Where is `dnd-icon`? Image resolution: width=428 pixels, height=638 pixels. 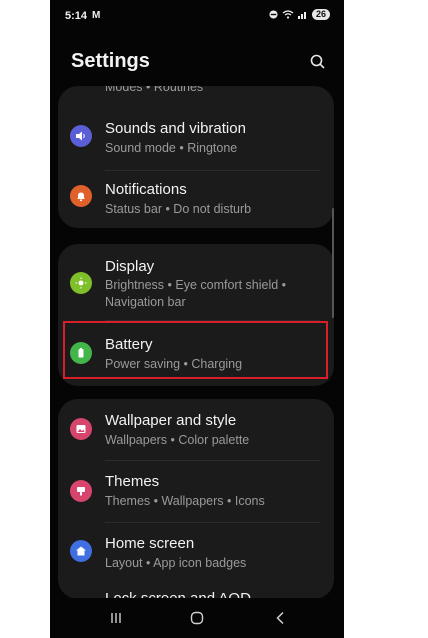 dnd-icon is located at coordinates (273, 14).